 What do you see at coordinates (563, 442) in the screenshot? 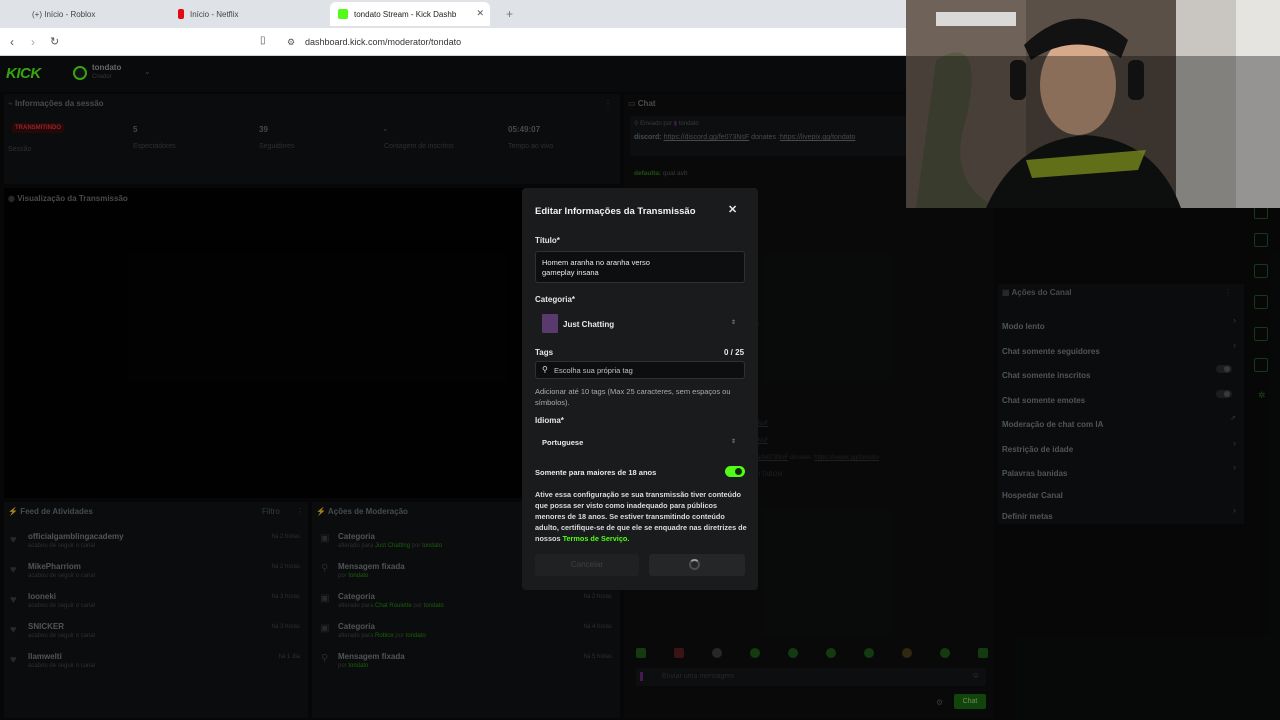
I see `language-value: Portuguese` at bounding box center [563, 442].